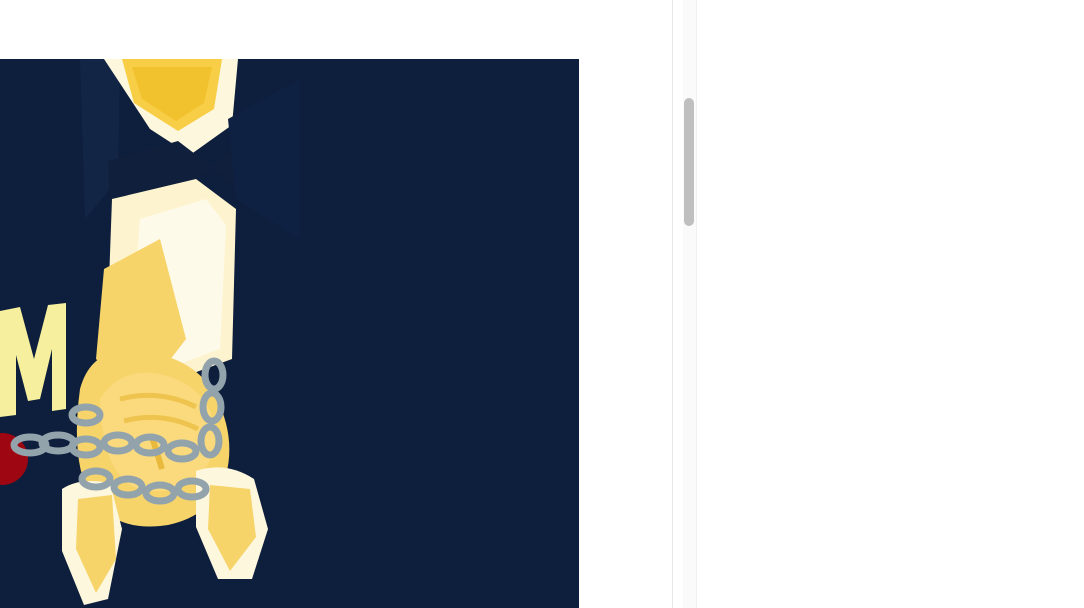 This screenshot has width=1084, height=608. I want to click on panel-scrollbar-track, so click(690, 304).